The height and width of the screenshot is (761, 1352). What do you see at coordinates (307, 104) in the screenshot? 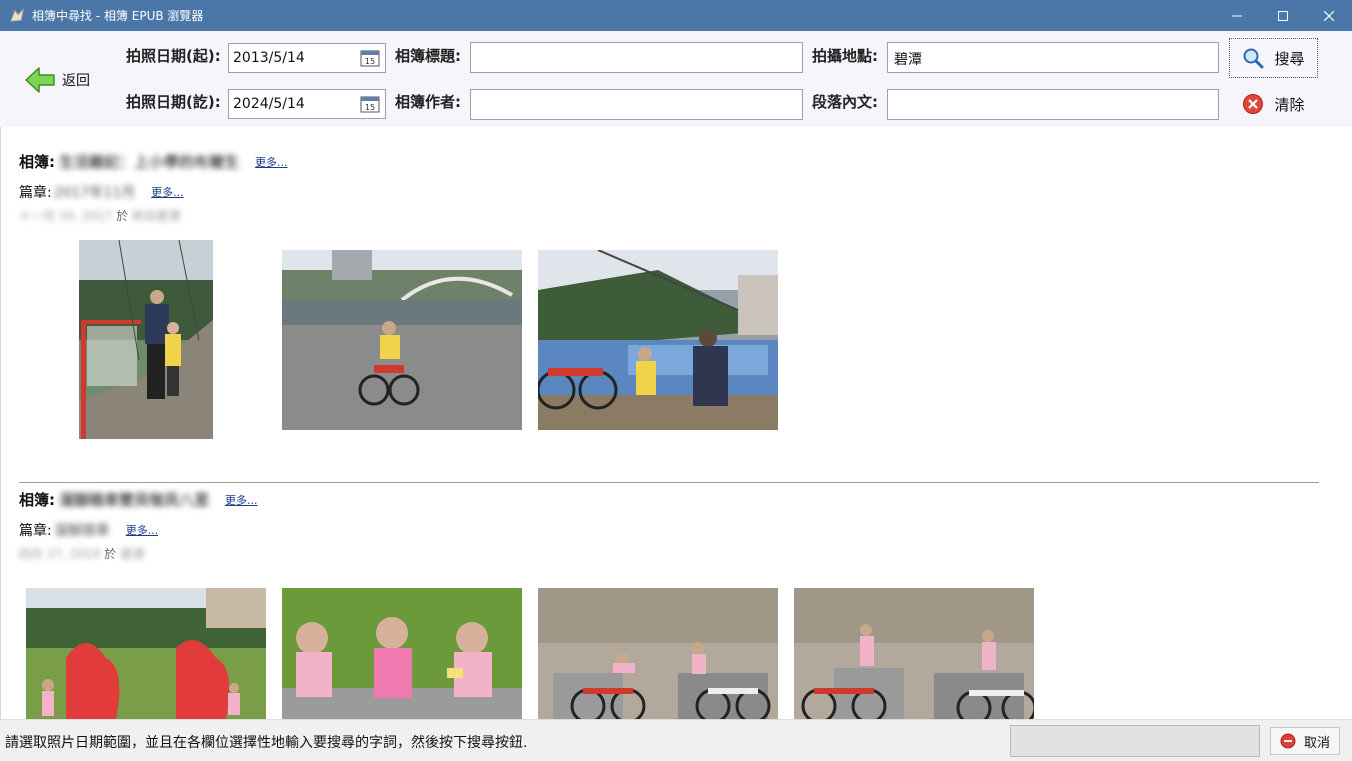
I see `date-end-picker: 2024/5/14 15` at bounding box center [307, 104].